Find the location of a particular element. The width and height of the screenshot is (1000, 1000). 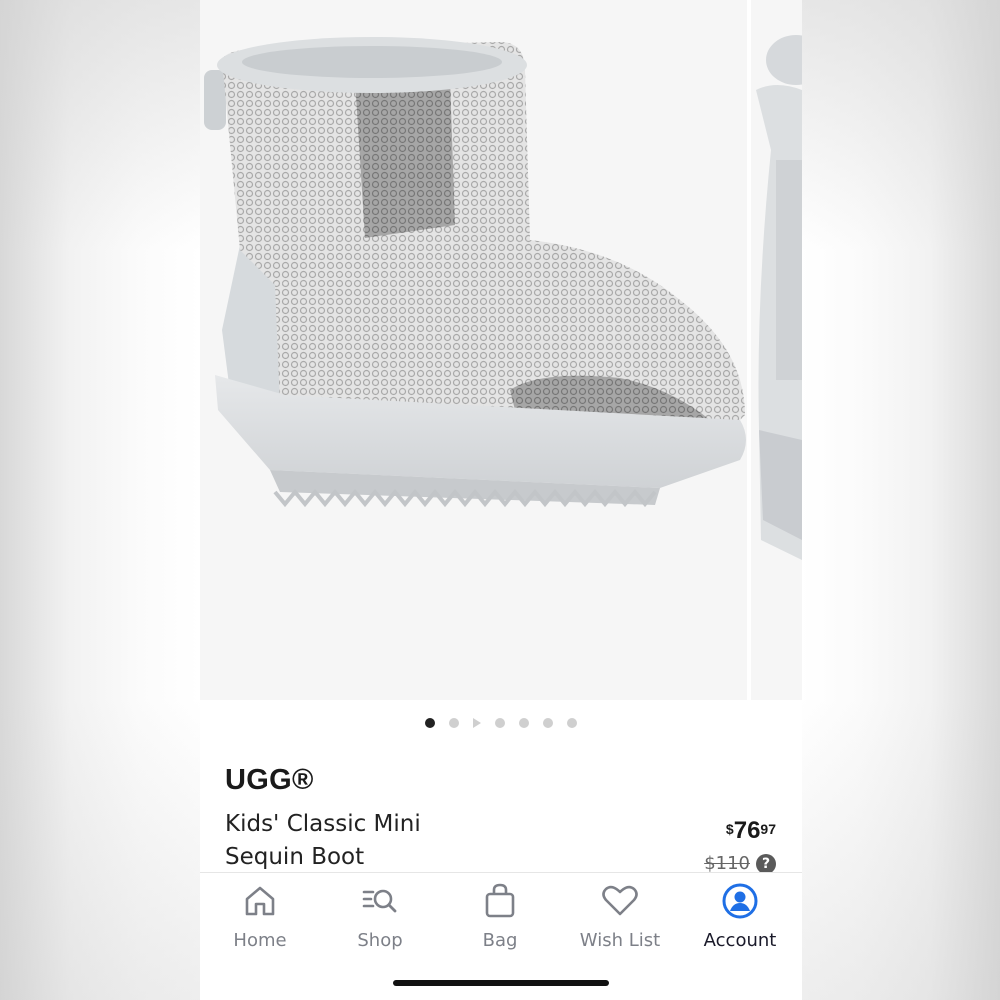

tab-account: Account is located at coordinates (740, 918).